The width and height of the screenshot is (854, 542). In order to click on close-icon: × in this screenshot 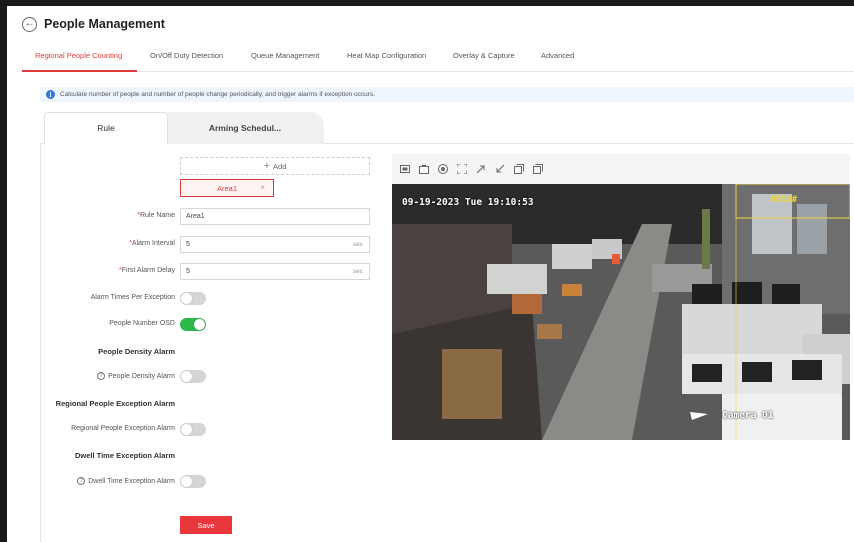, I will do `click(262, 187)`.